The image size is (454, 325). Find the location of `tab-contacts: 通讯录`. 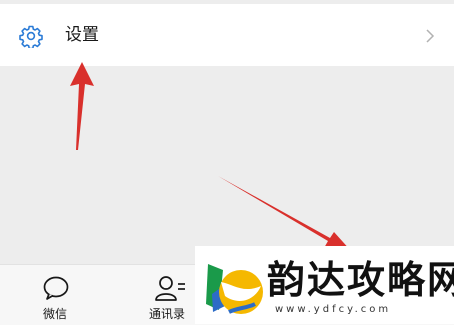

tab-contacts: 通讯录 is located at coordinates (170, 295).